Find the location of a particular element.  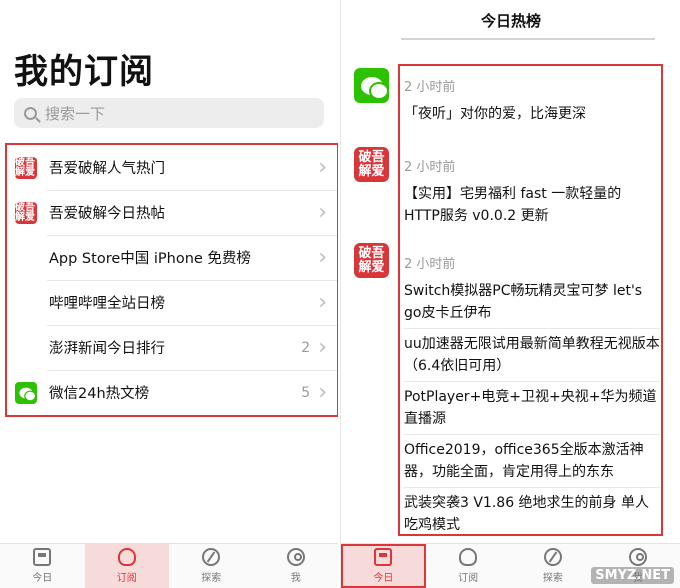

list-item: ● App Store中国 iPhone 免费榜 › is located at coordinates (172, 257).